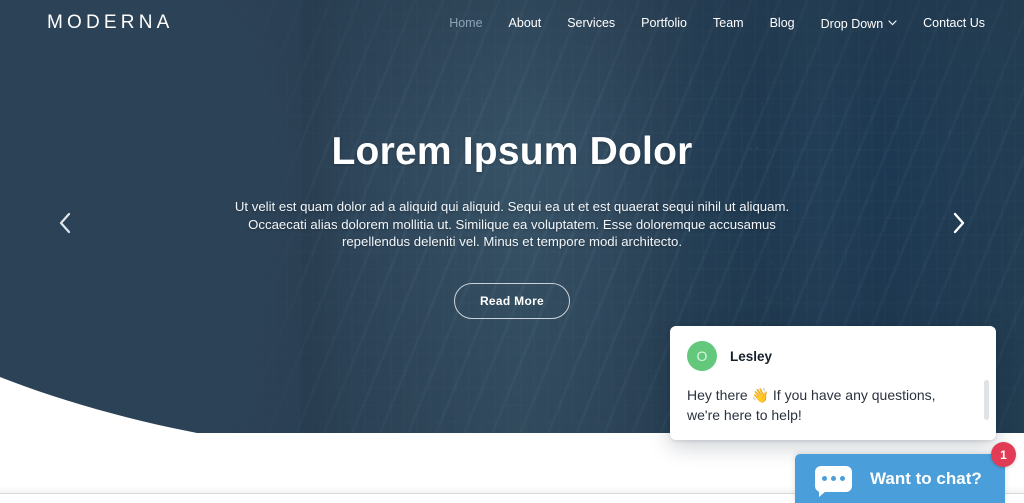  Describe the element at coordinates (525, 23) in the screenshot. I see `nav-item-about: About` at that location.